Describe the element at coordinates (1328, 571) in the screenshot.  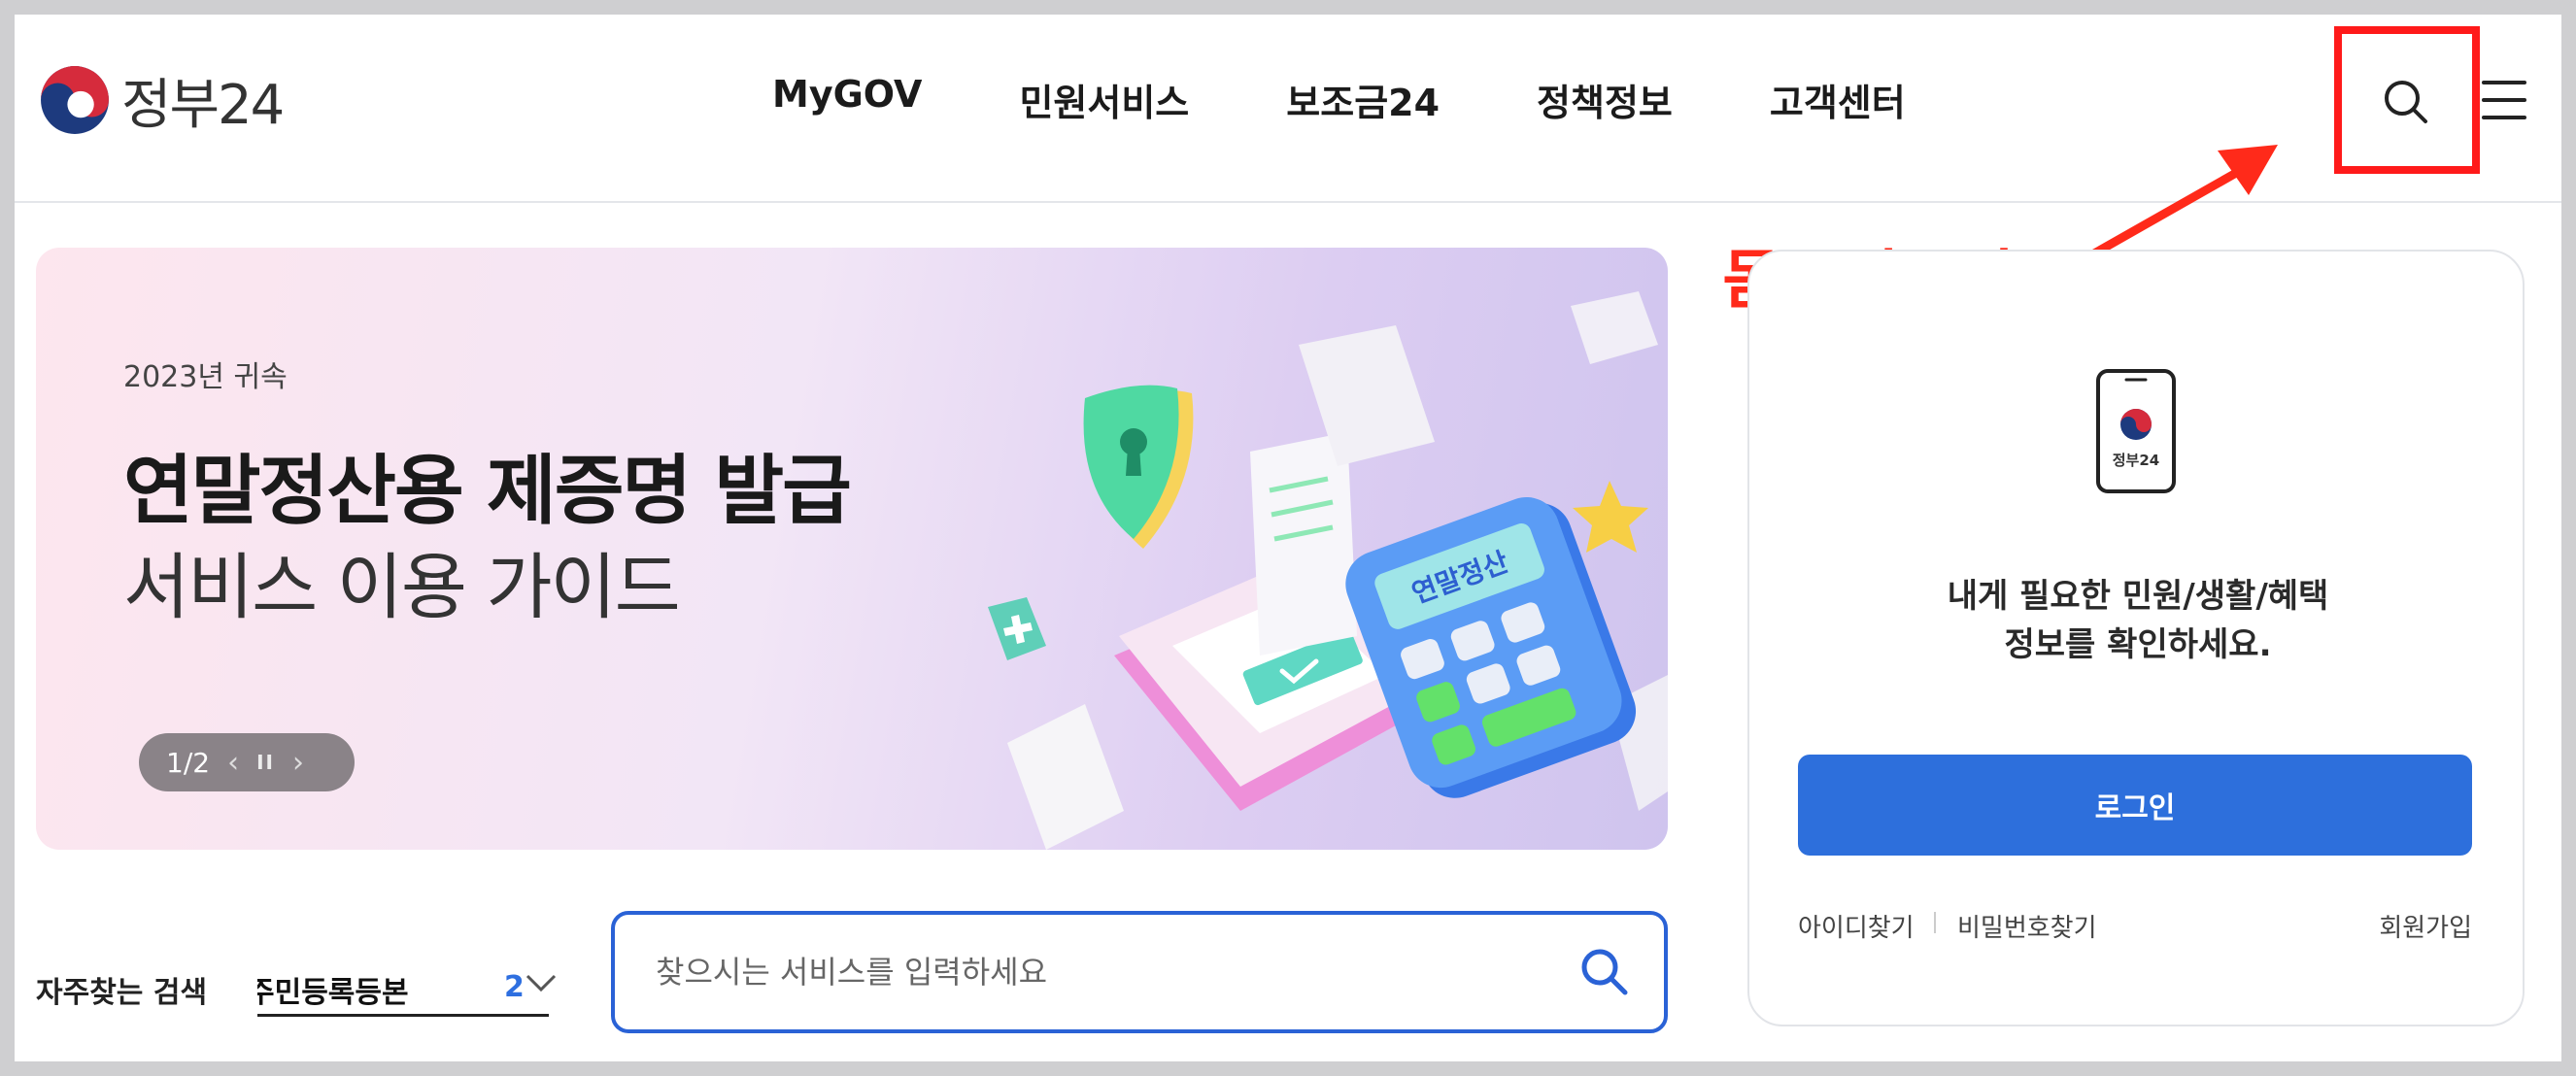
I see `calculator-illustration: 연말정산` at that location.